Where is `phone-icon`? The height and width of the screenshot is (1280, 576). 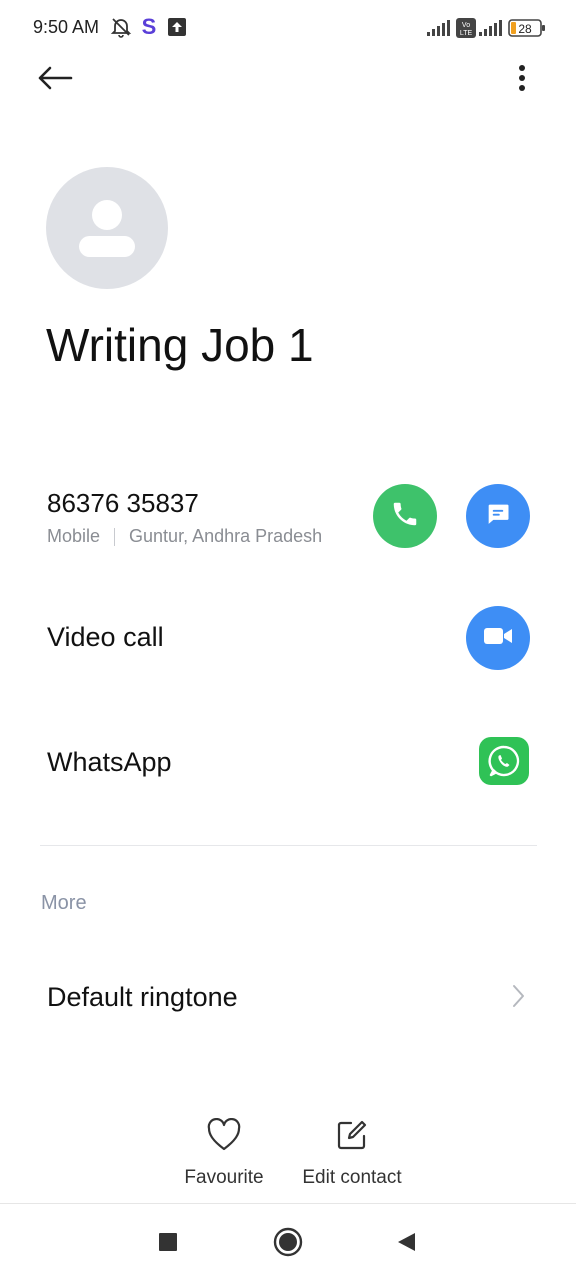
phone-icon is located at coordinates (405, 516).